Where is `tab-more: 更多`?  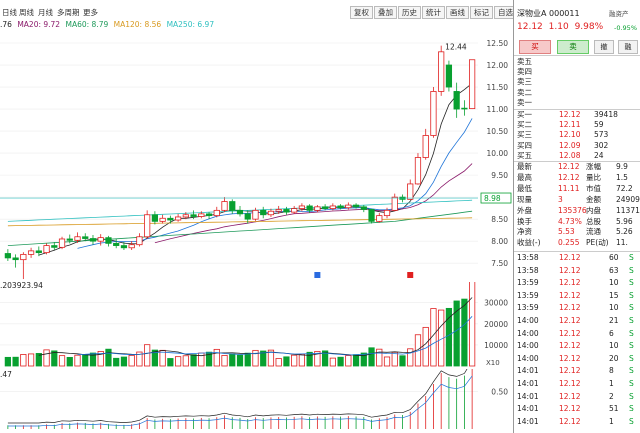 tab-more: 更多 is located at coordinates (90, 12).